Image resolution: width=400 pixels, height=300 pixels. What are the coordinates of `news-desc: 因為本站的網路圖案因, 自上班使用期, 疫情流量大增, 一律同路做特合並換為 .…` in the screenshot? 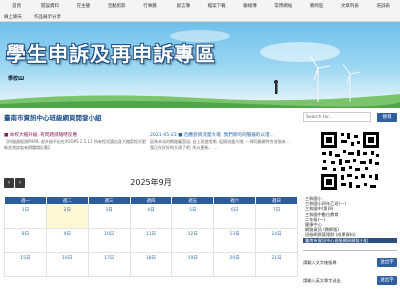 It's located at (220, 144).